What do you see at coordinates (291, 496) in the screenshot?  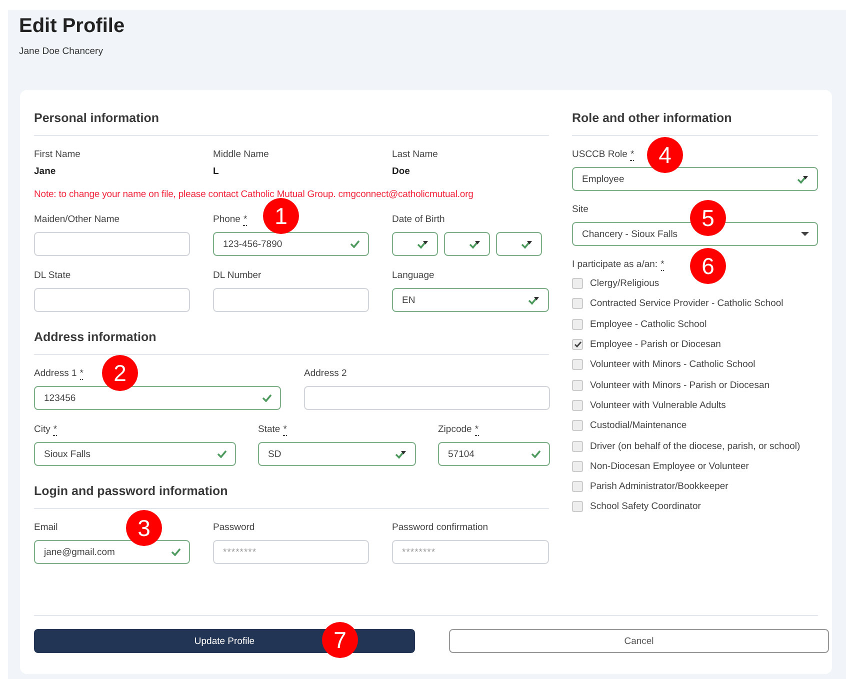 I see `section-heading: Login and password information` at bounding box center [291, 496].